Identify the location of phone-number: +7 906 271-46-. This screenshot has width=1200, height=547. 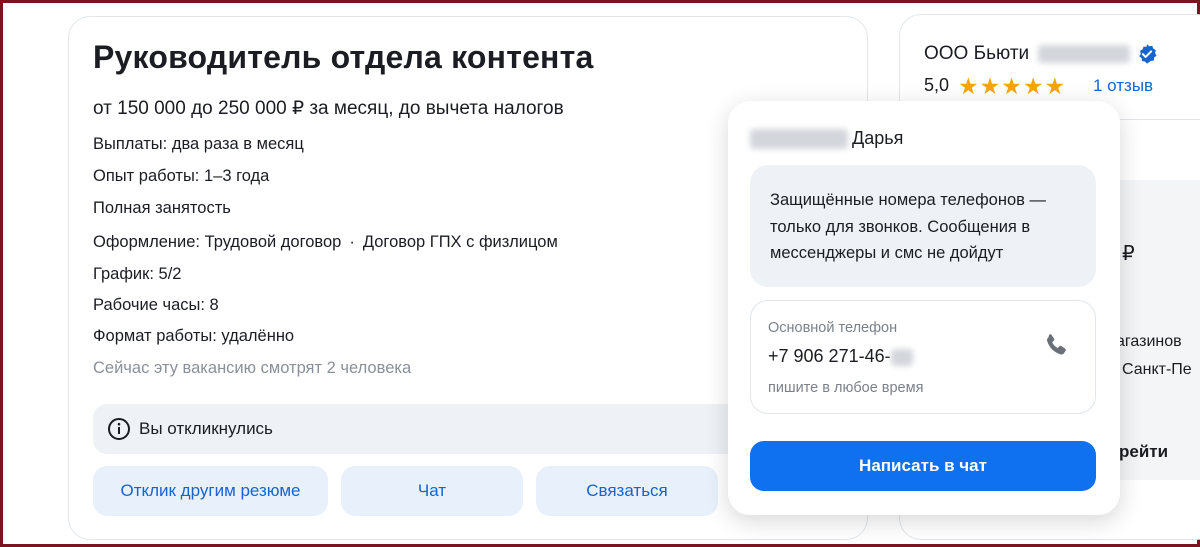
(840, 356).